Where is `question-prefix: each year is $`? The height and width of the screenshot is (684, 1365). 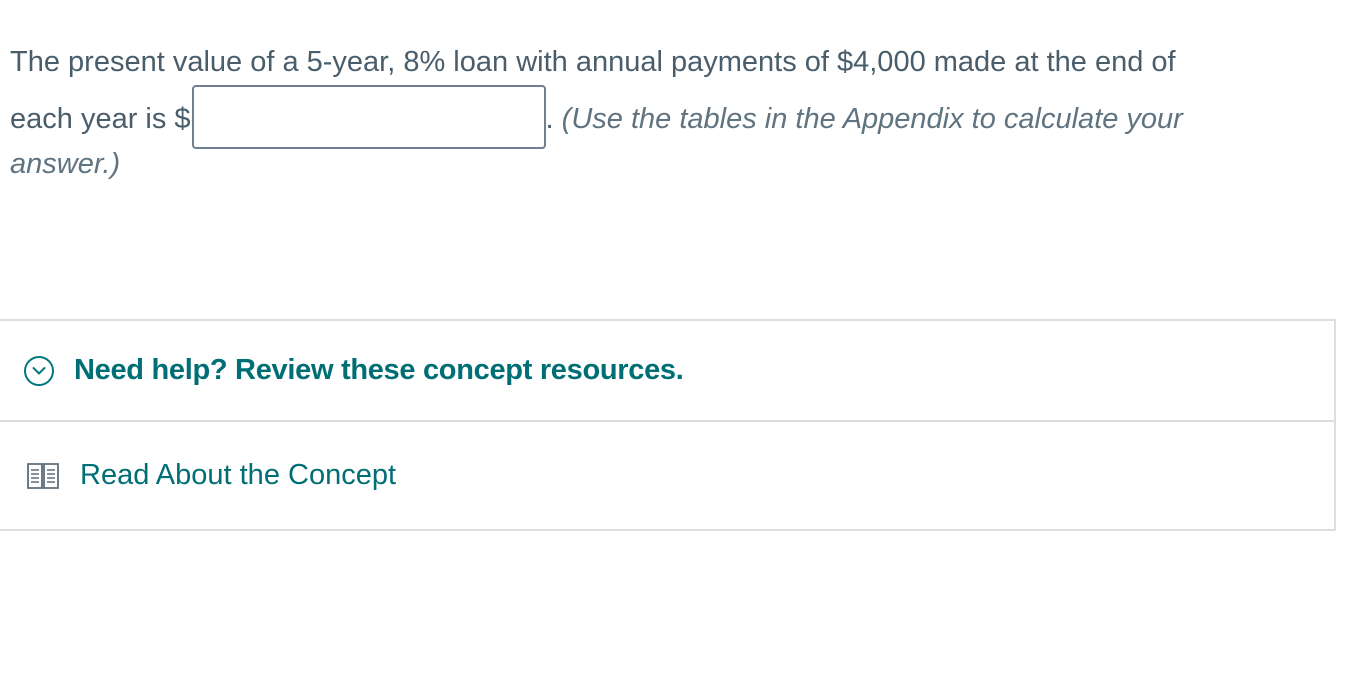 question-prefix: each year is $ is located at coordinates (100, 119).